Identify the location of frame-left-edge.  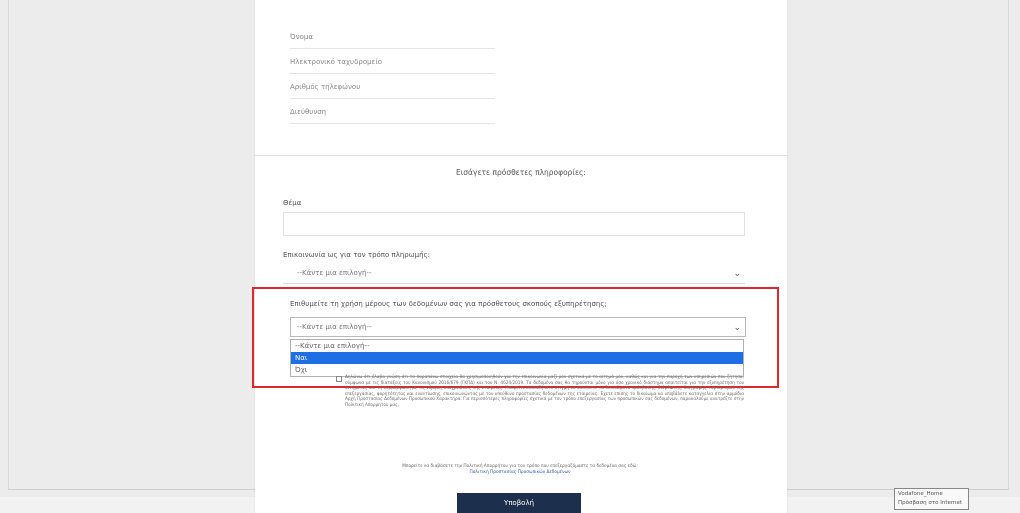
(8, 245).